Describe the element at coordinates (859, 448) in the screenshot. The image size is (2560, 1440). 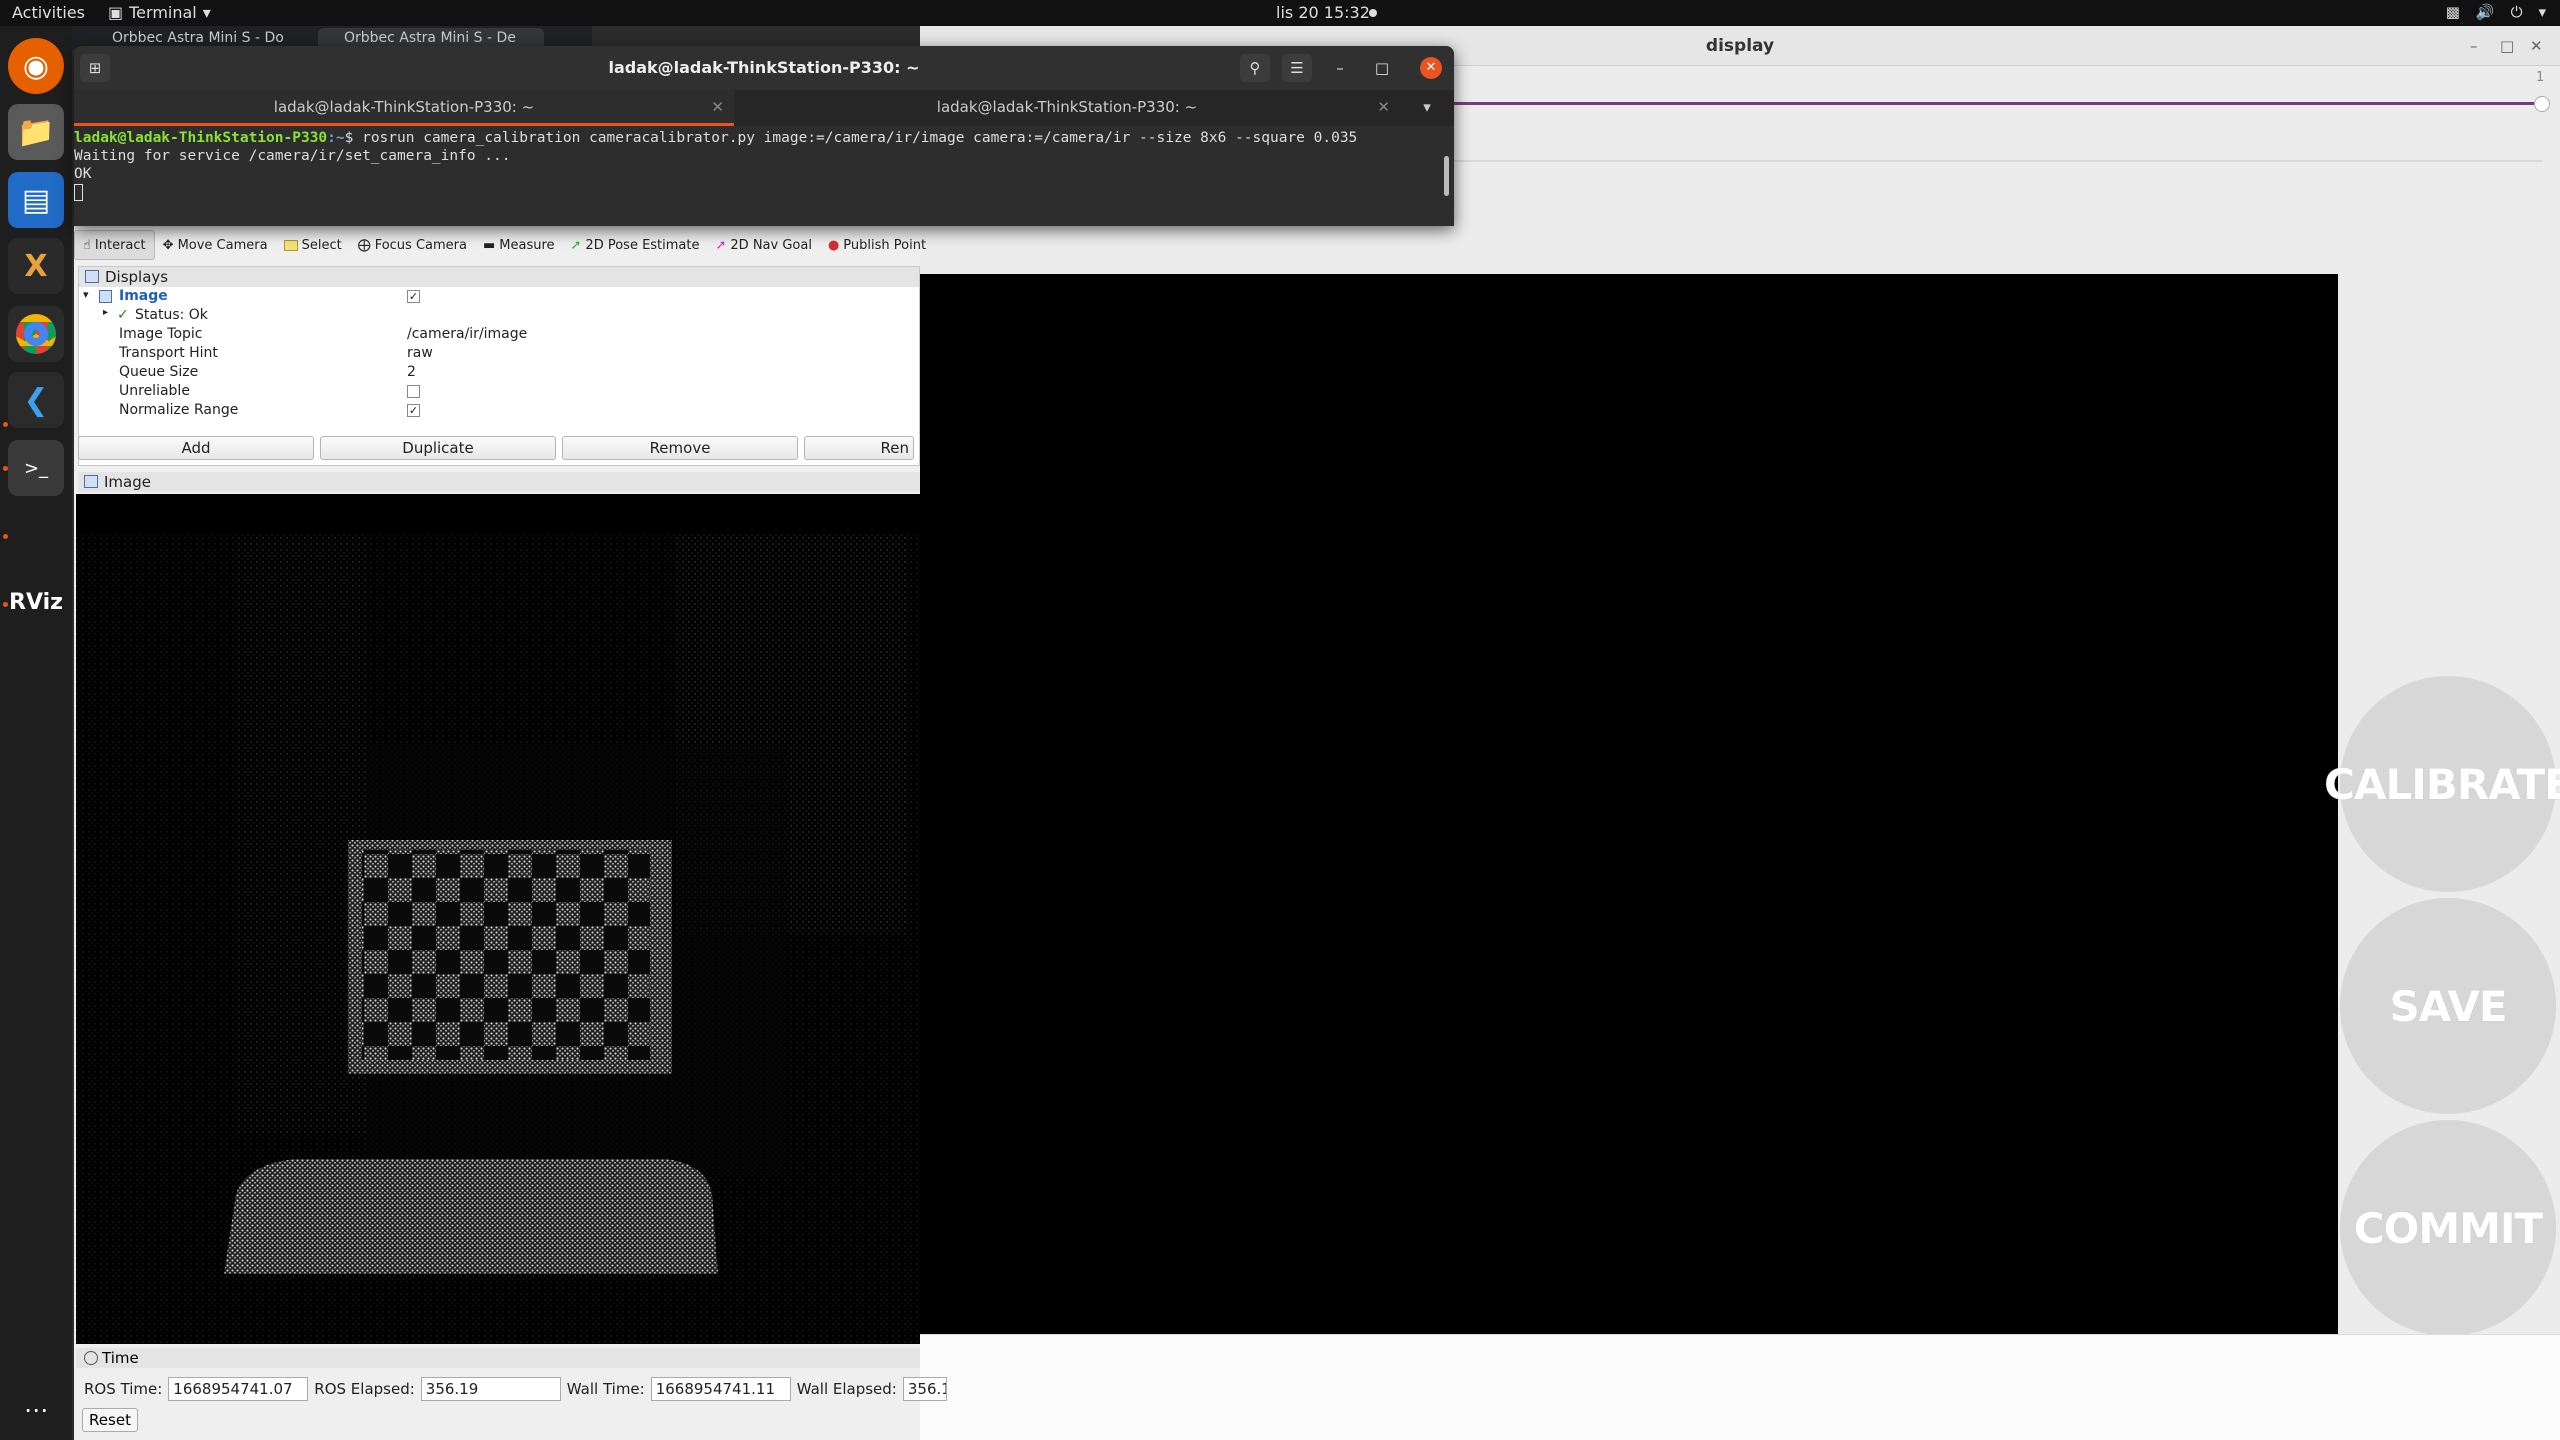
I see `rename-button: Ren` at that location.